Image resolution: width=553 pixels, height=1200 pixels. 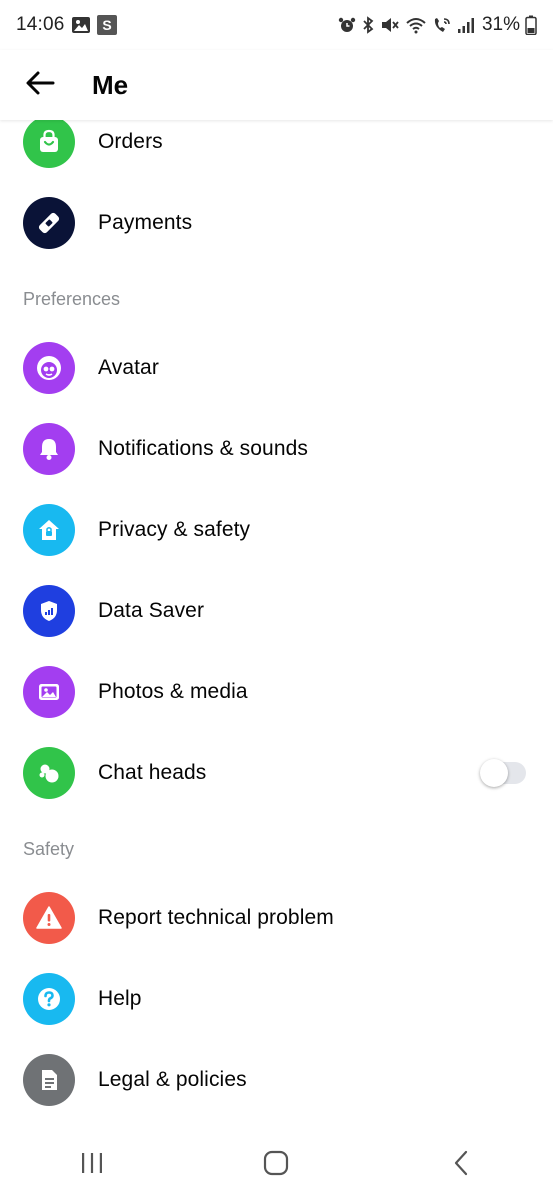 What do you see at coordinates (49, 448) in the screenshot?
I see `bell-icon` at bounding box center [49, 448].